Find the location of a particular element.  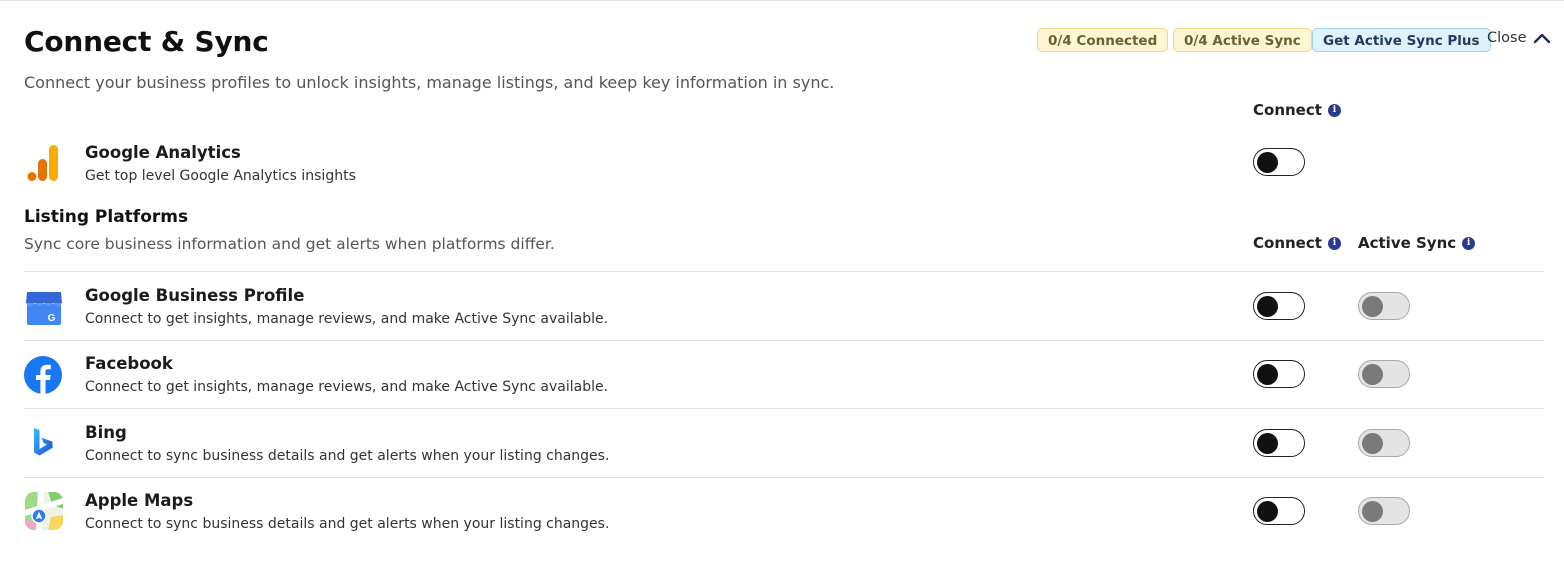

connected-count-badge: 0/4 Connected is located at coordinates (1103, 40).